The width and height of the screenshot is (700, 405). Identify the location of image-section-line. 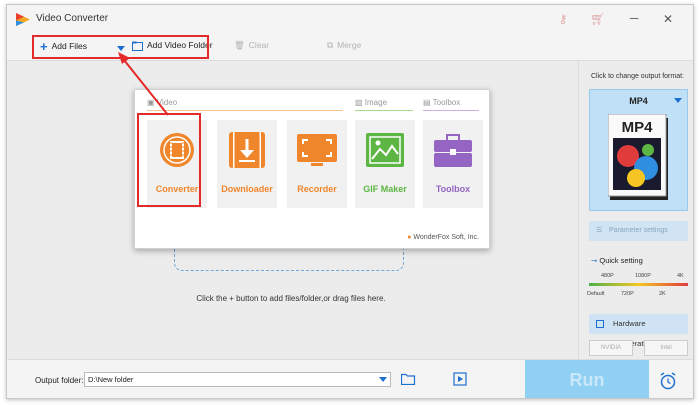
(384, 110).